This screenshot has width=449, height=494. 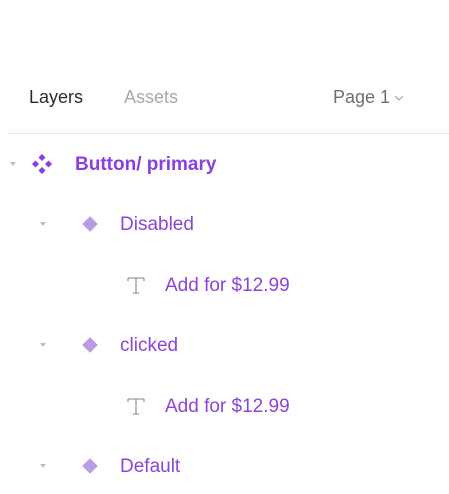 I want to click on panel-header: Layers Assets Page 1, so click(x=224, y=97).